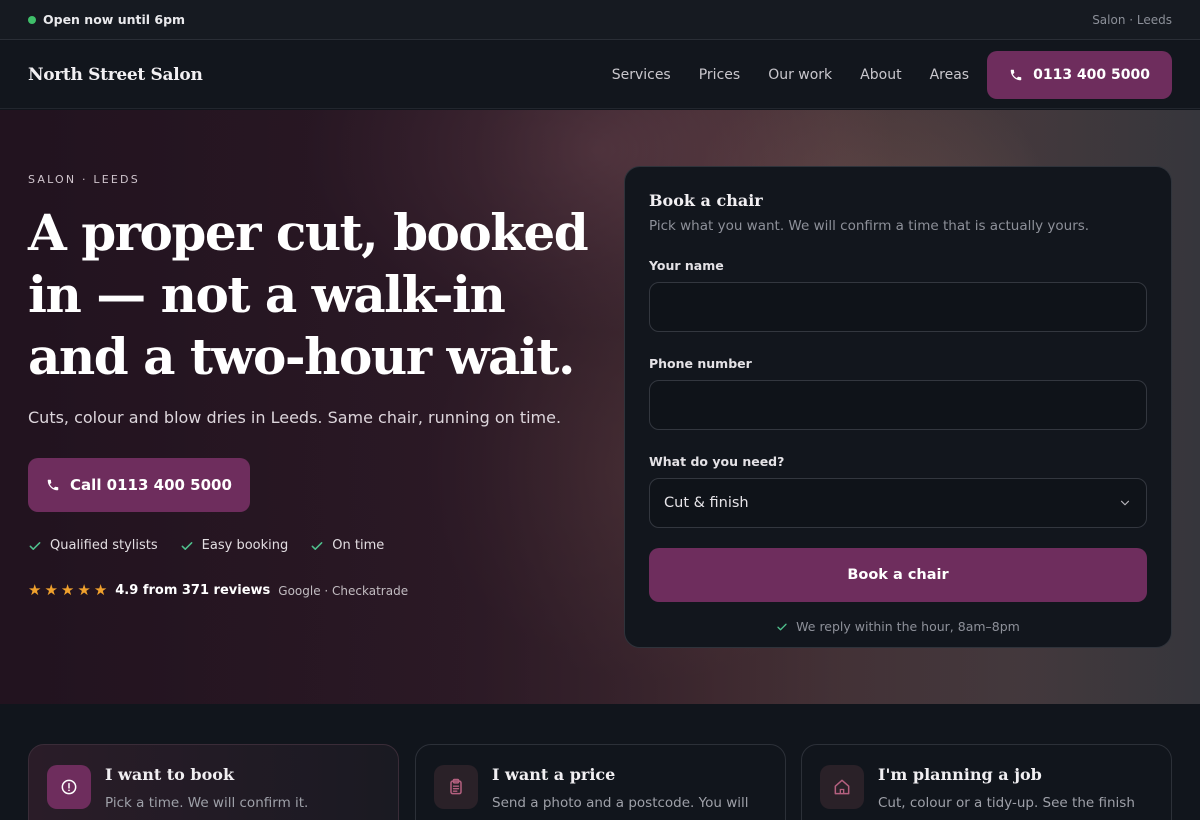  I want to click on check-item: On time, so click(347, 545).